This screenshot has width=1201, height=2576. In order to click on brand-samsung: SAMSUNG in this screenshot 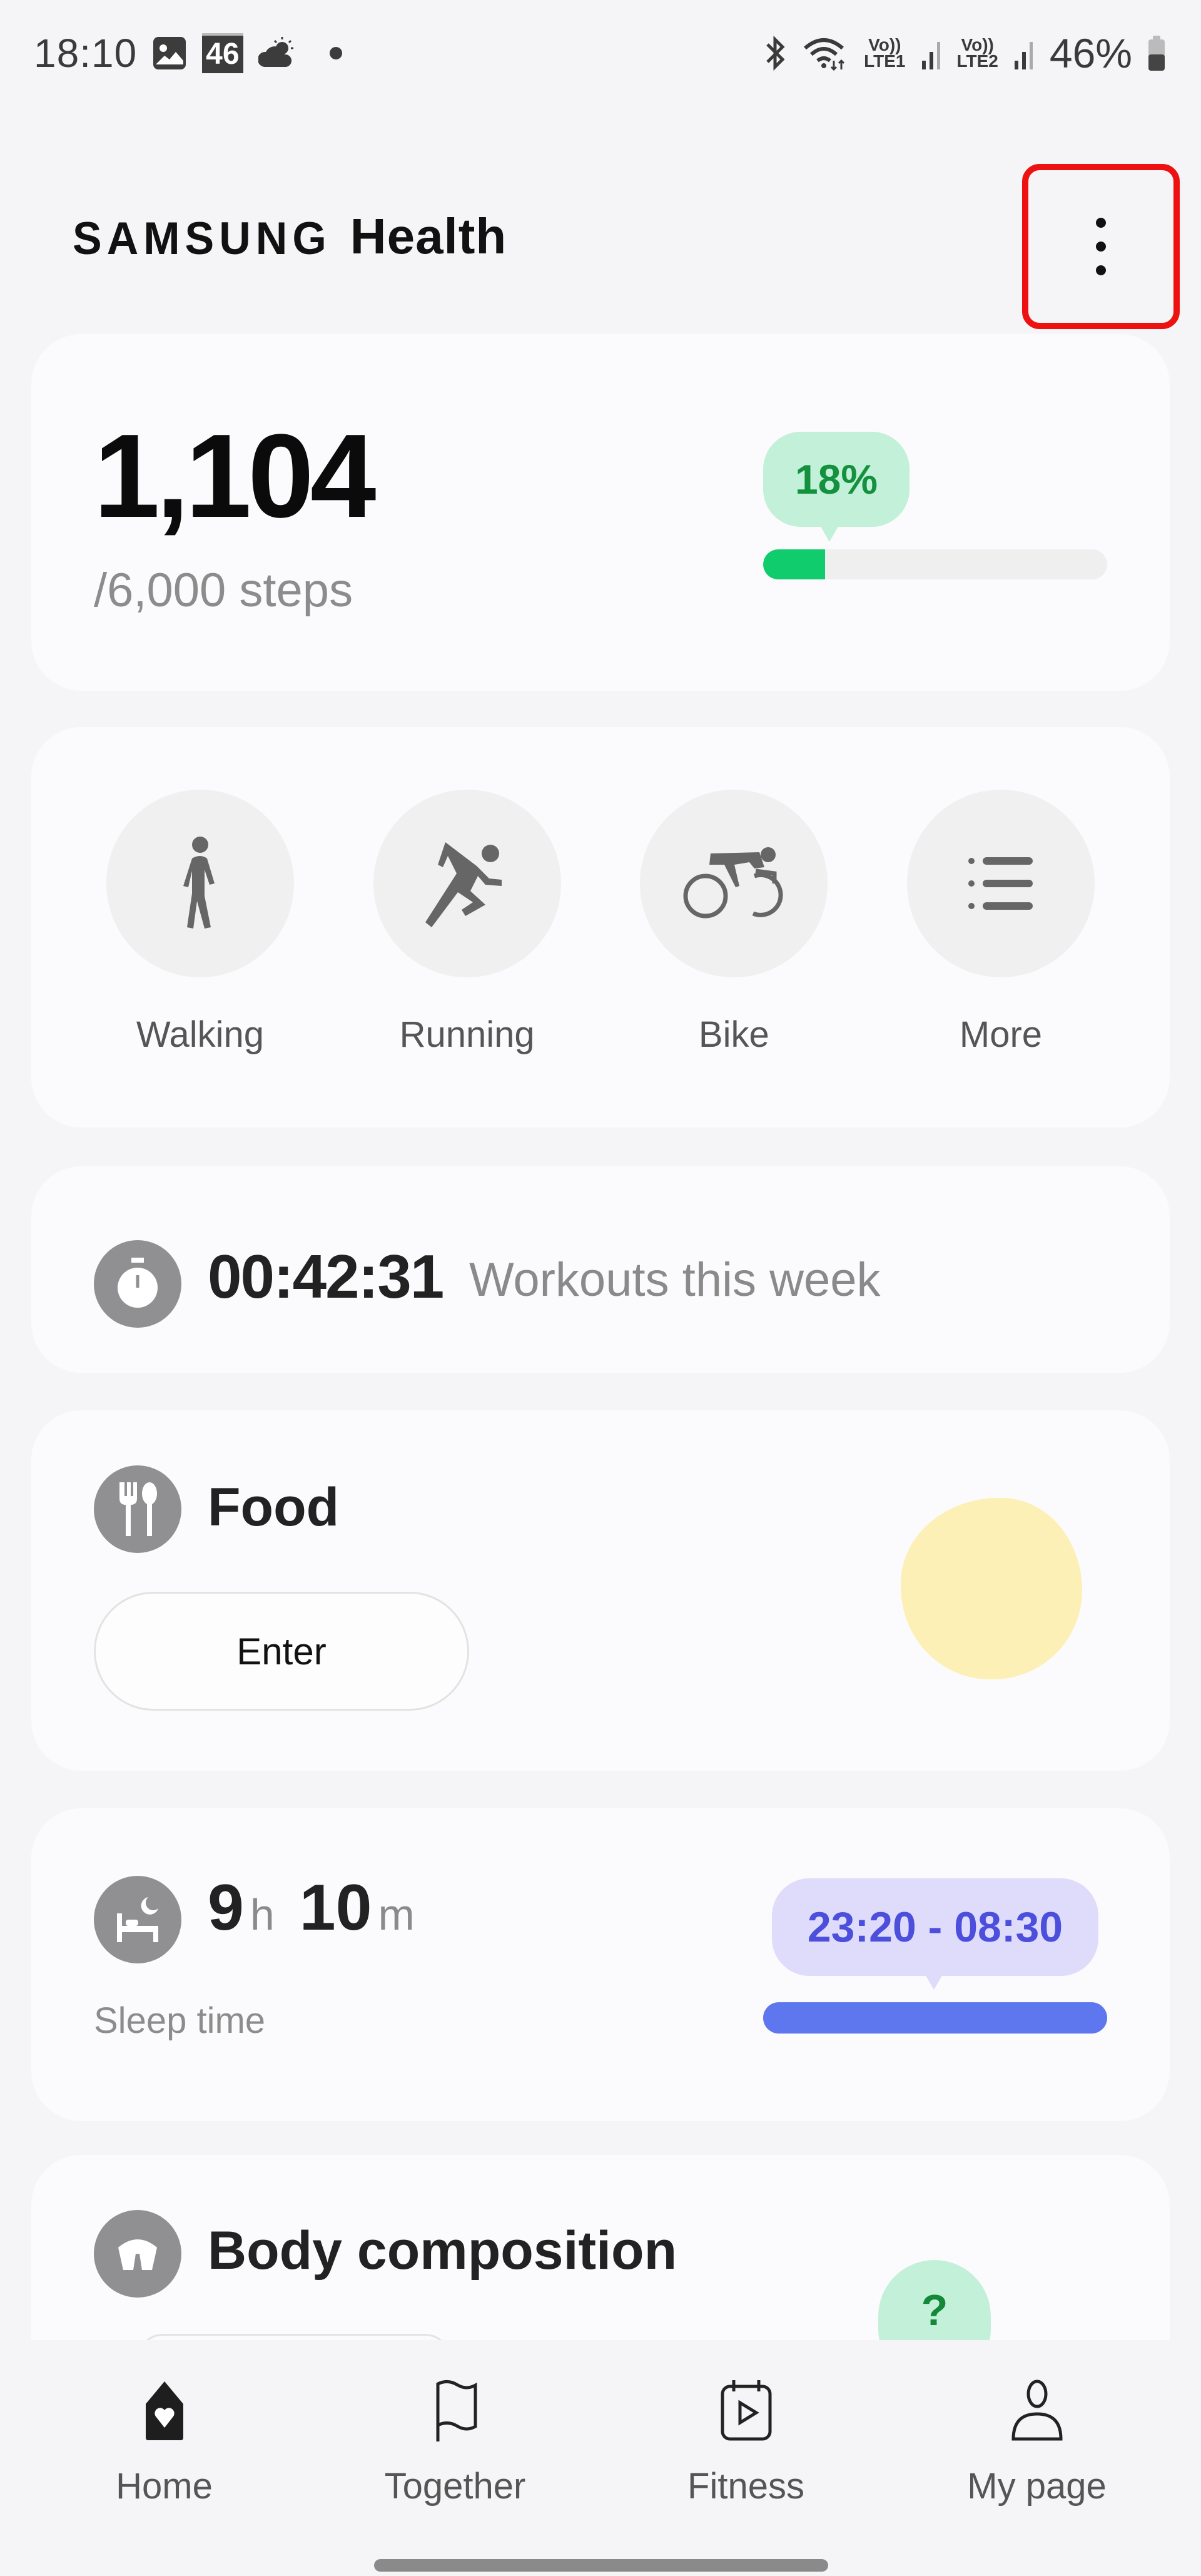, I will do `click(202, 239)`.